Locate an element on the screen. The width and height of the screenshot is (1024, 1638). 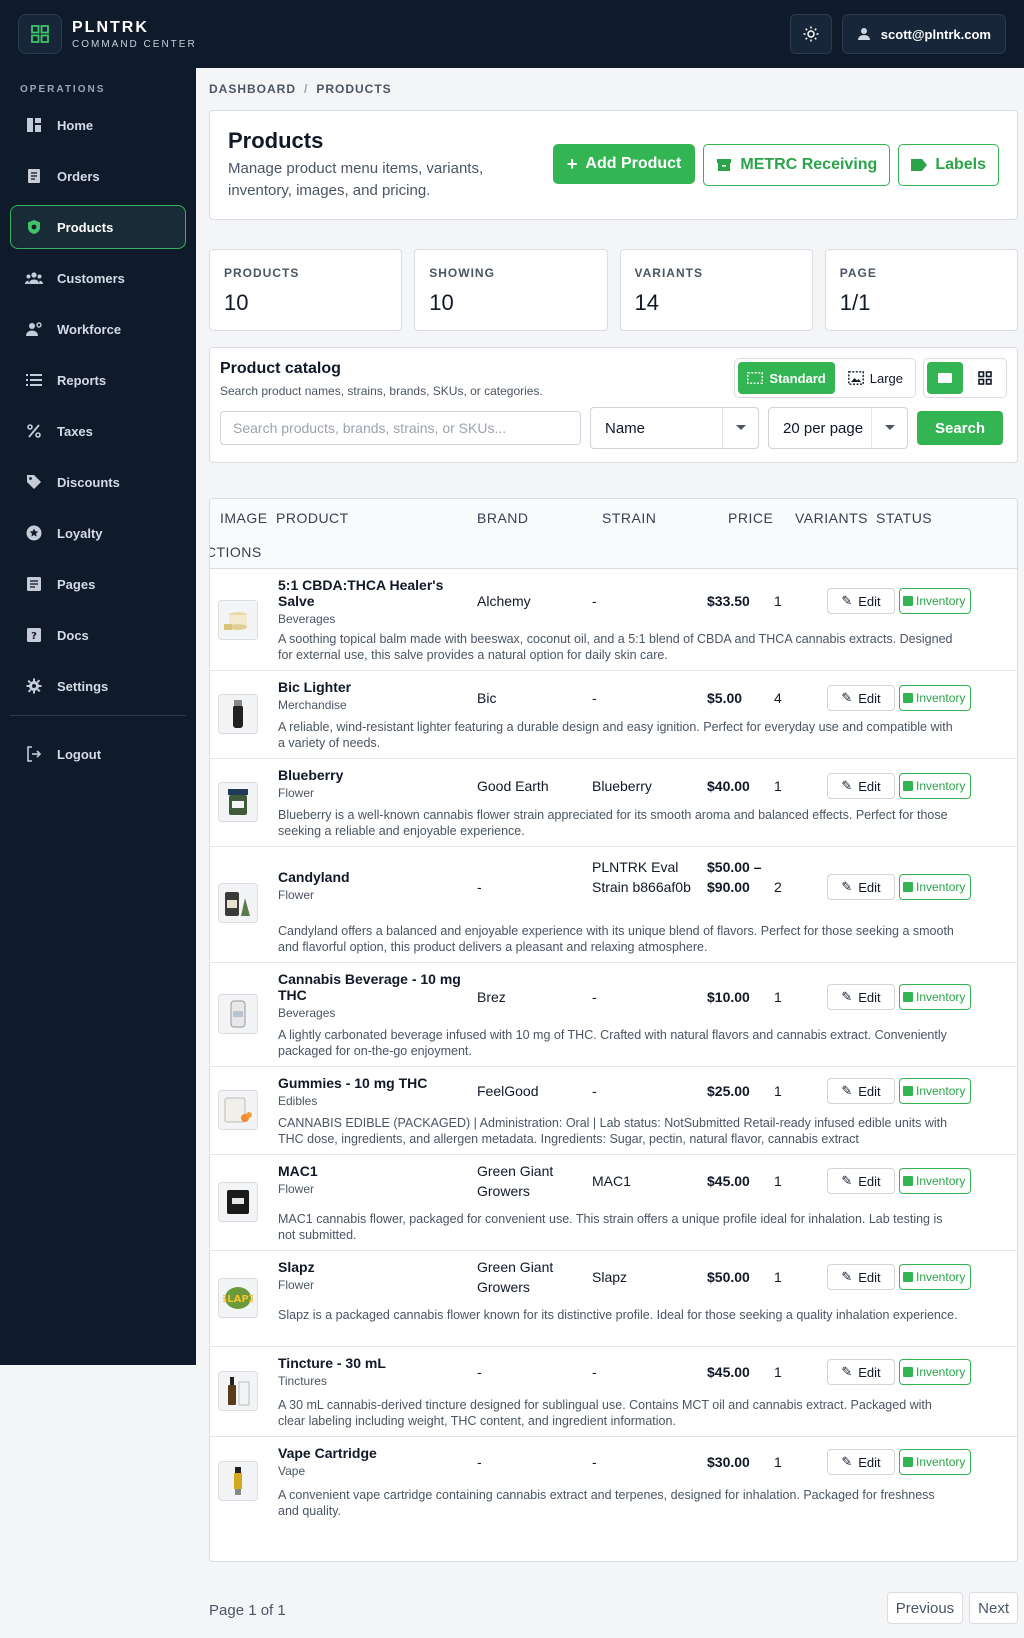
view-size-toggle: Standard Large is located at coordinates (825, 378).